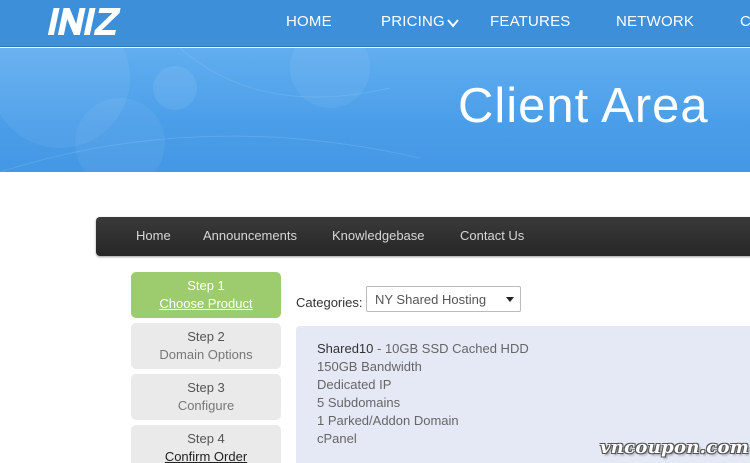 This screenshot has height=463, width=750. Describe the element at coordinates (413, 21) in the screenshot. I see `nav-pricing: PRICING` at that location.